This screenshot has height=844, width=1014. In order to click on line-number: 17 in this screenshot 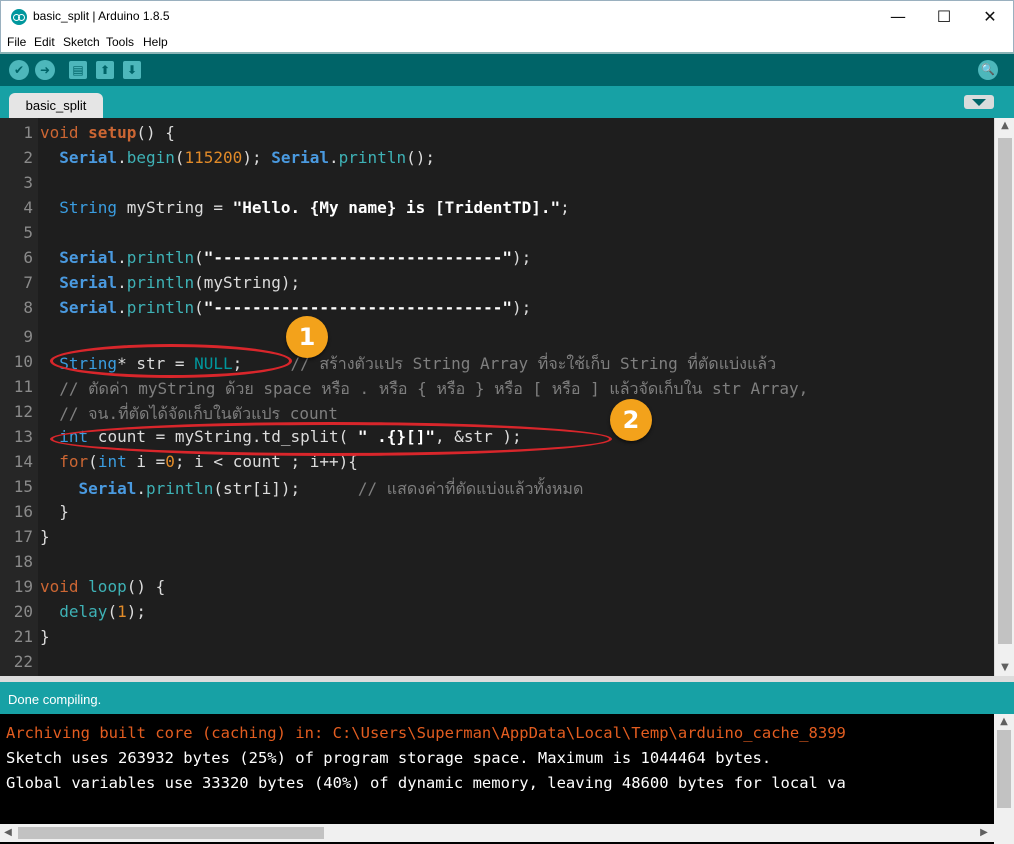, I will do `click(23, 536)`.